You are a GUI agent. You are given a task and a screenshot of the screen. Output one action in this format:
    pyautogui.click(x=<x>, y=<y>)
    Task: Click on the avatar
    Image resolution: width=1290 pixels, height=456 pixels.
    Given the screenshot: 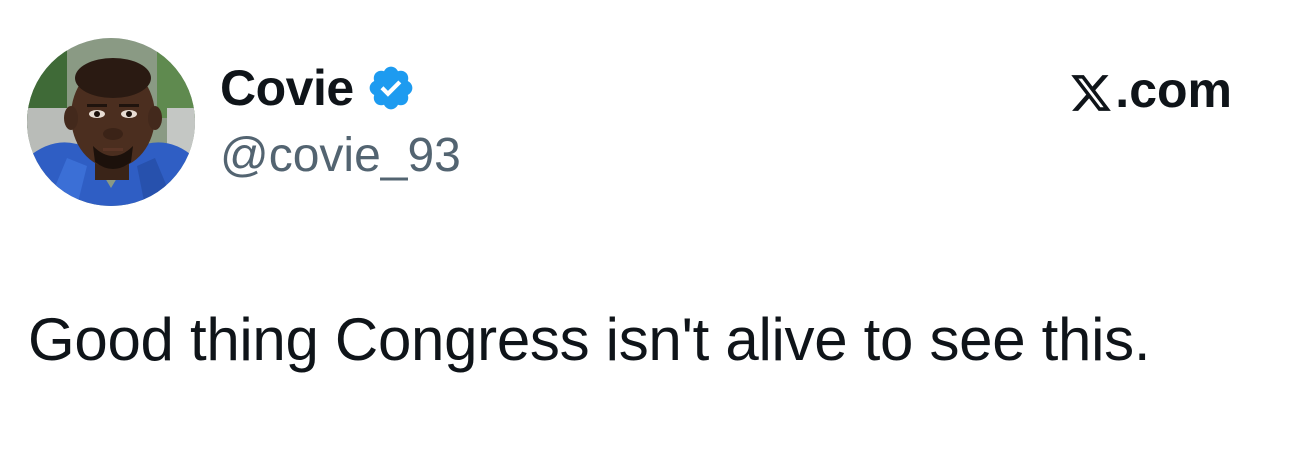 What is the action you would take?
    pyautogui.click(x=111, y=122)
    